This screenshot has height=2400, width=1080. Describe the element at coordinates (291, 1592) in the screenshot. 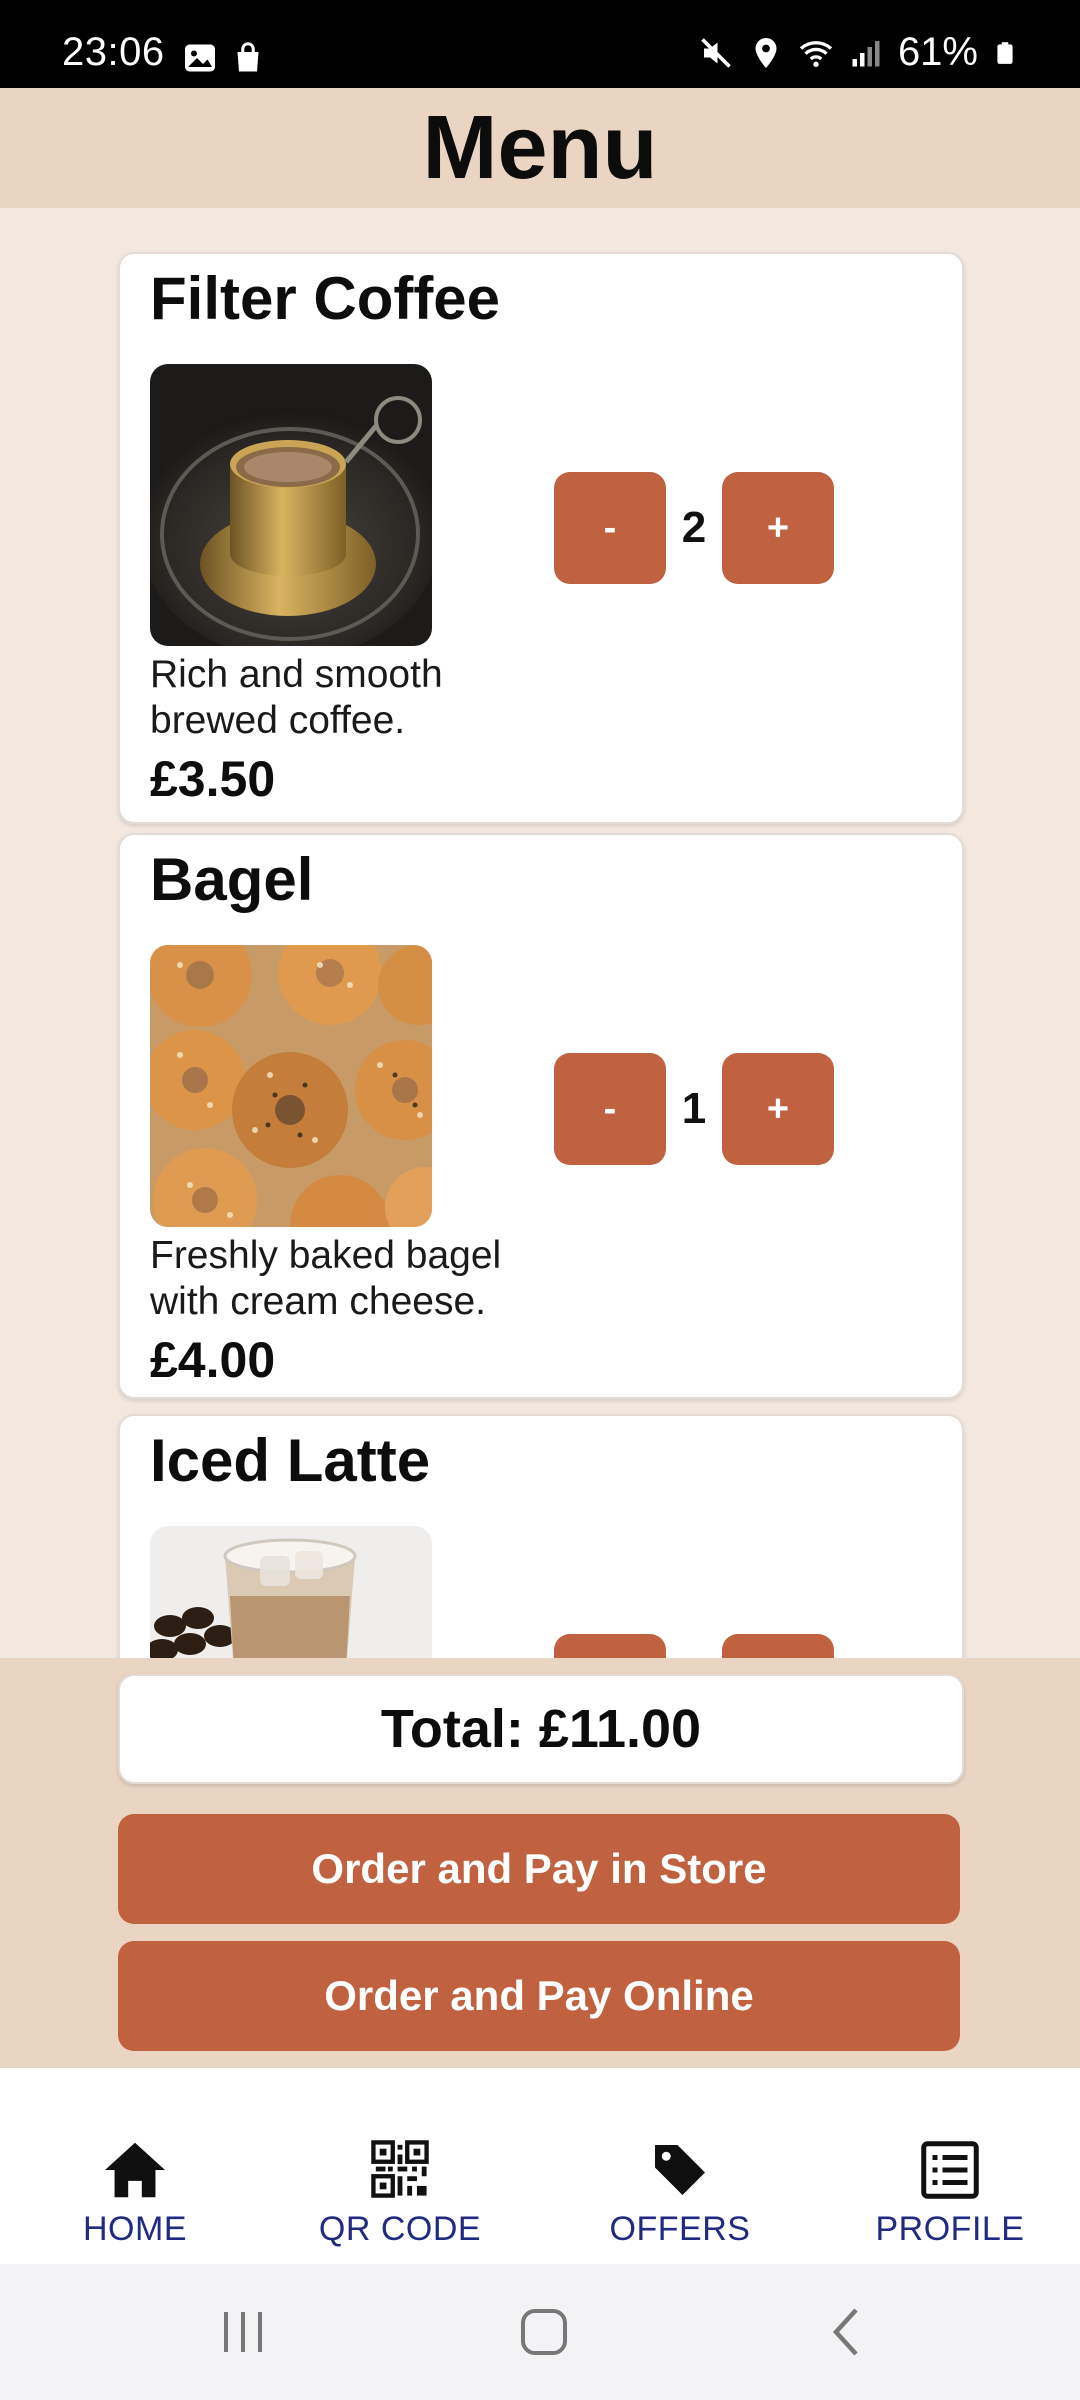

I see `iced-latte-image` at that location.